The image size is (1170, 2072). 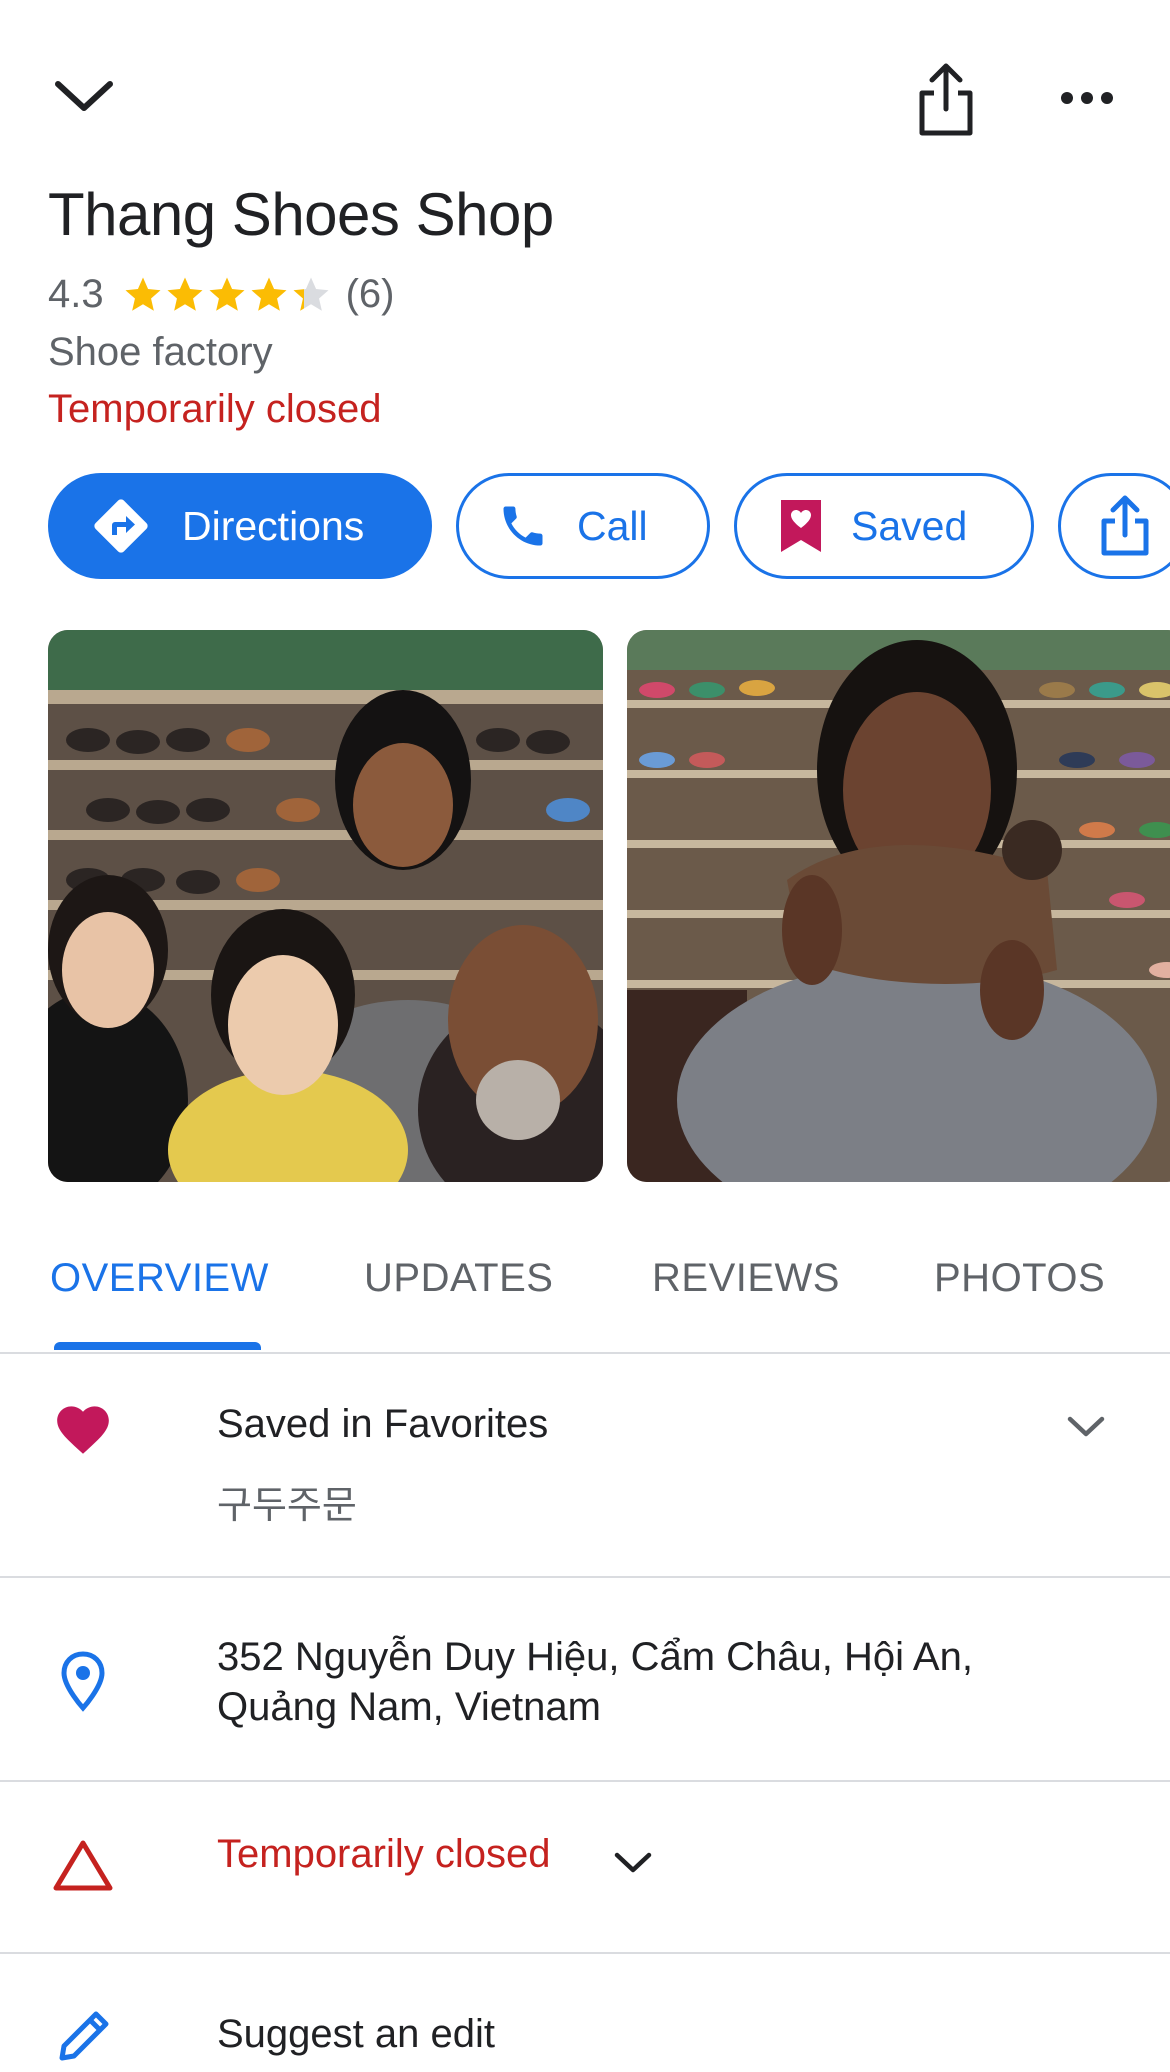 What do you see at coordinates (273, 525) in the screenshot?
I see `directions-label: Directions` at bounding box center [273, 525].